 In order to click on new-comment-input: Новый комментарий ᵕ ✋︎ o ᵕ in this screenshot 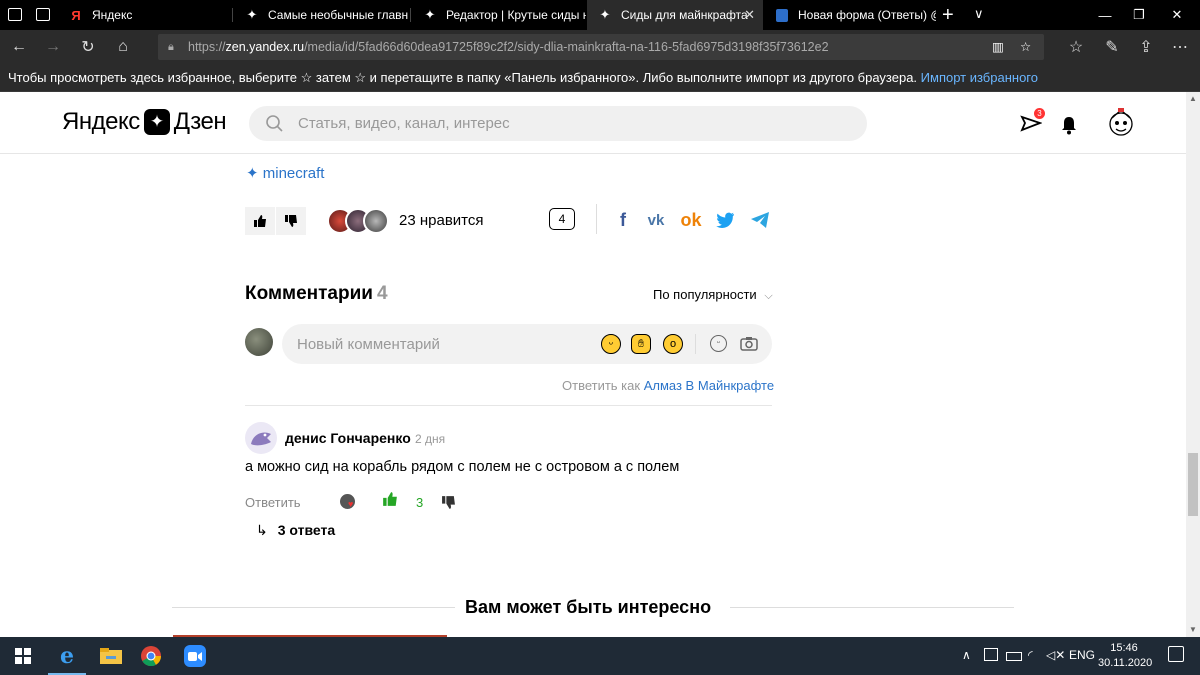, I will do `click(527, 344)`.